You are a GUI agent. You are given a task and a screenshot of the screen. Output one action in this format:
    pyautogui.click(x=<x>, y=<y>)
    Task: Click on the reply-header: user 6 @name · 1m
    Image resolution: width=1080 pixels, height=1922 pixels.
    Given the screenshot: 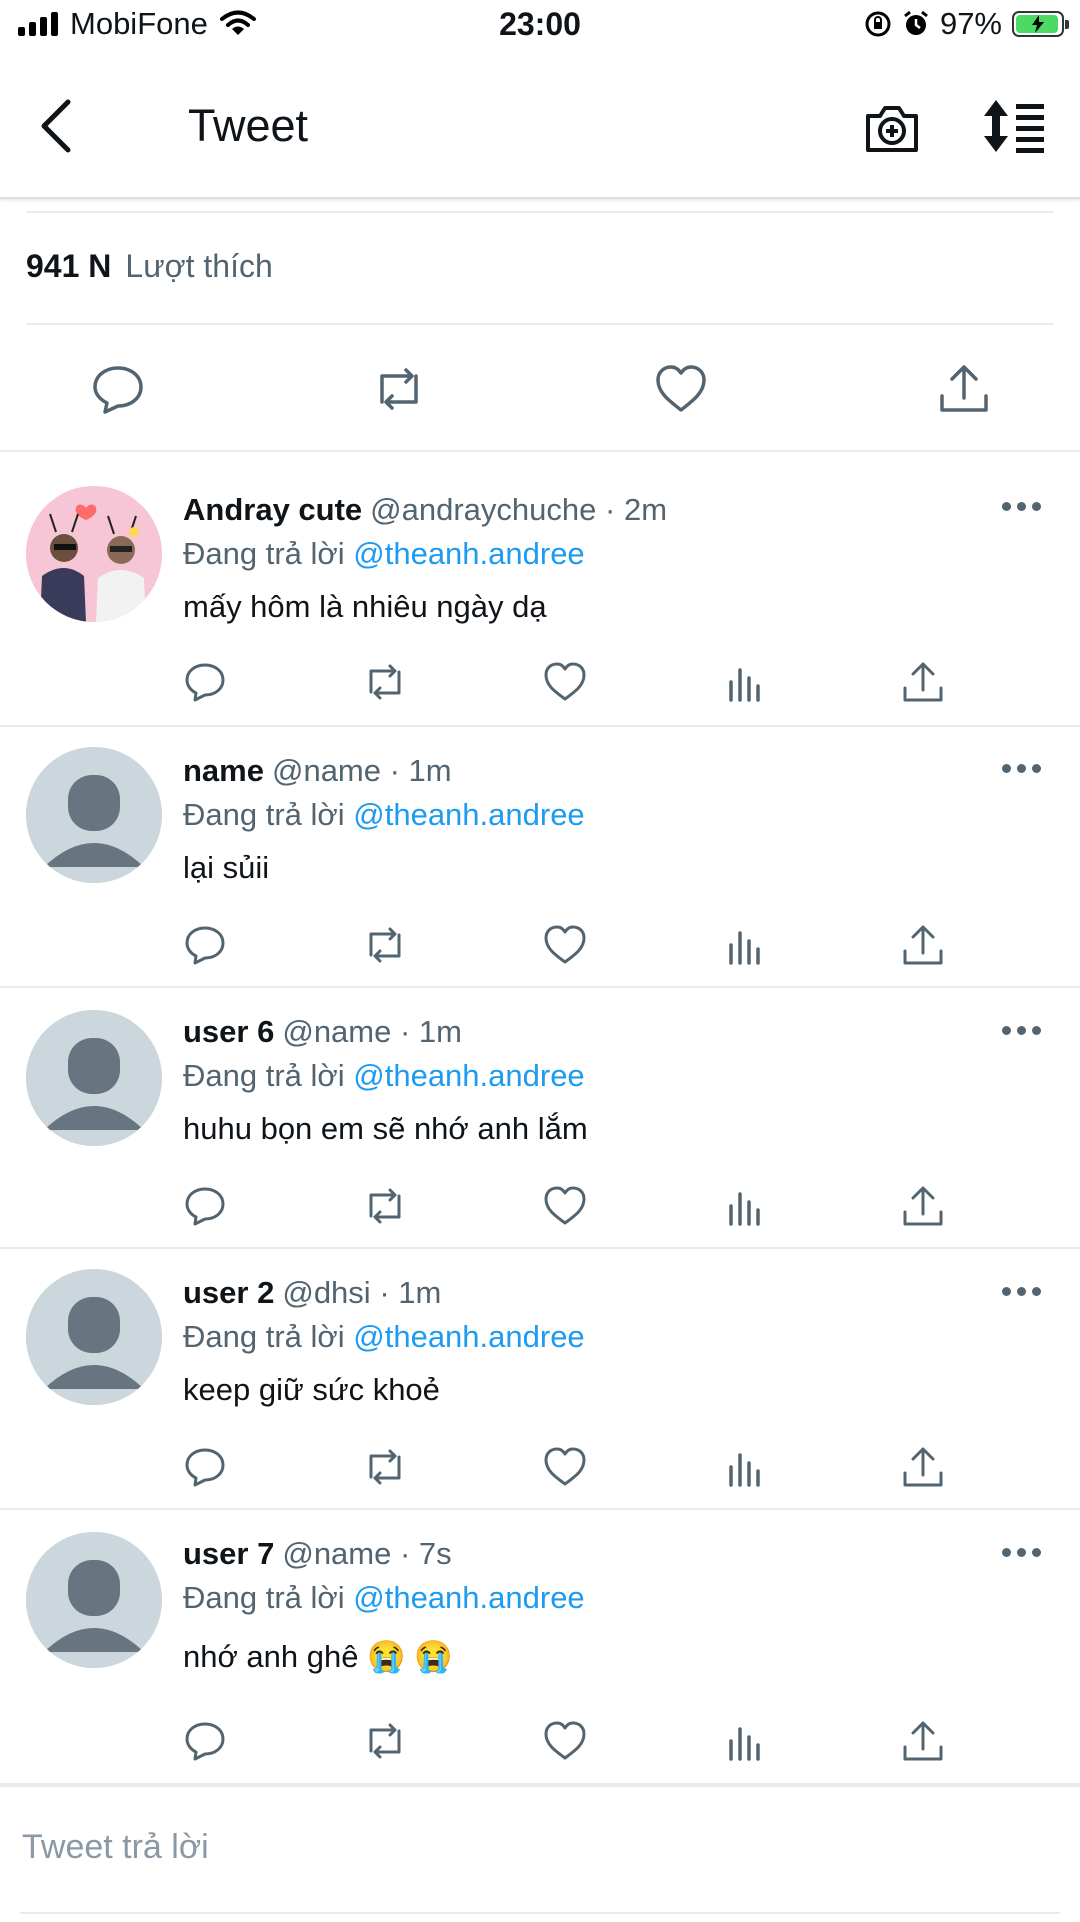 What is the action you would take?
    pyautogui.click(x=611, y=1032)
    